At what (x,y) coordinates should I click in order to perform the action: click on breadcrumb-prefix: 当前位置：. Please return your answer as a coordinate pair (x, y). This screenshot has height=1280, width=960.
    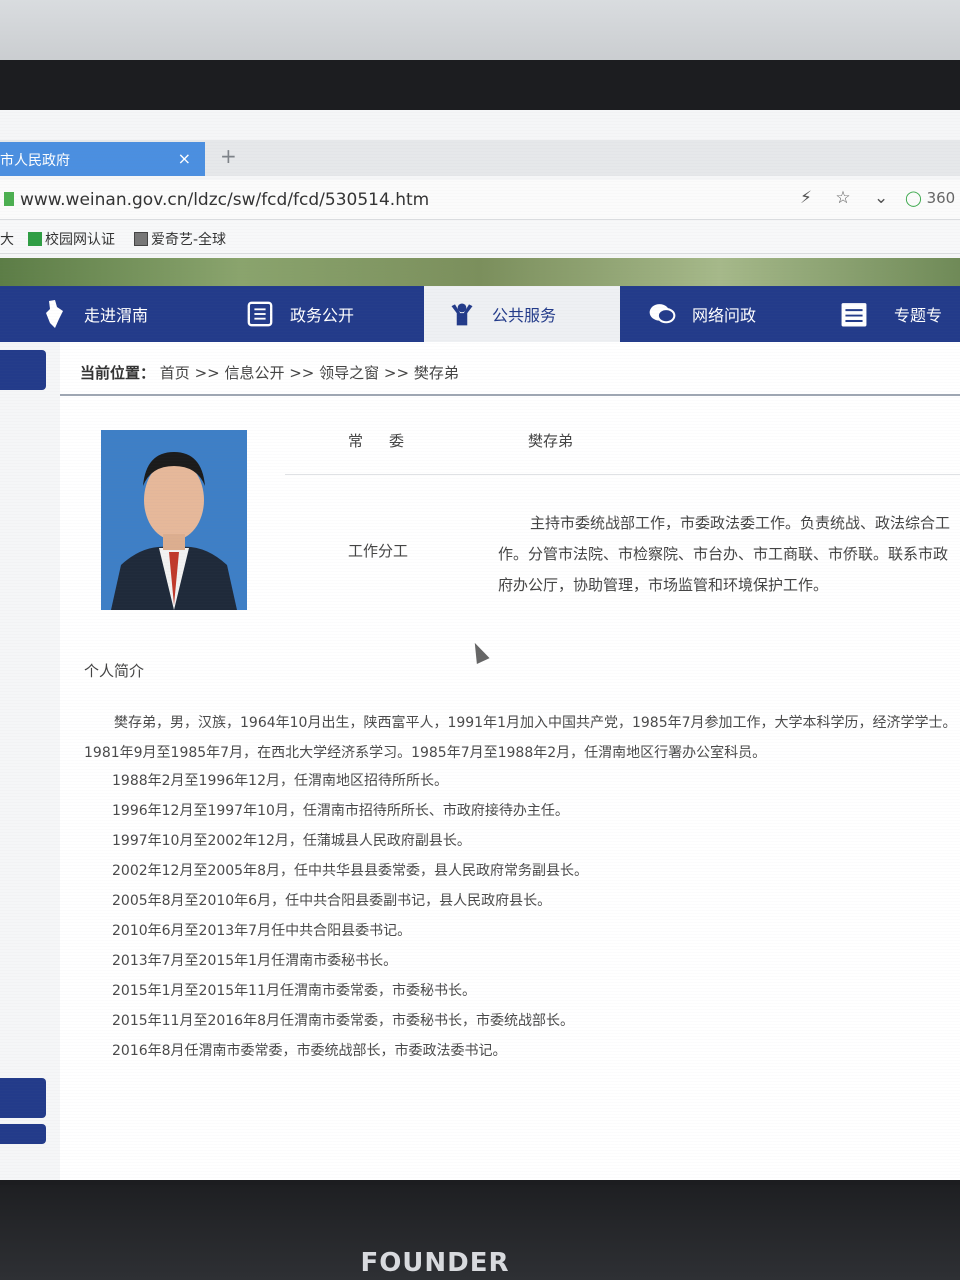
    Looking at the image, I should click on (118, 373).